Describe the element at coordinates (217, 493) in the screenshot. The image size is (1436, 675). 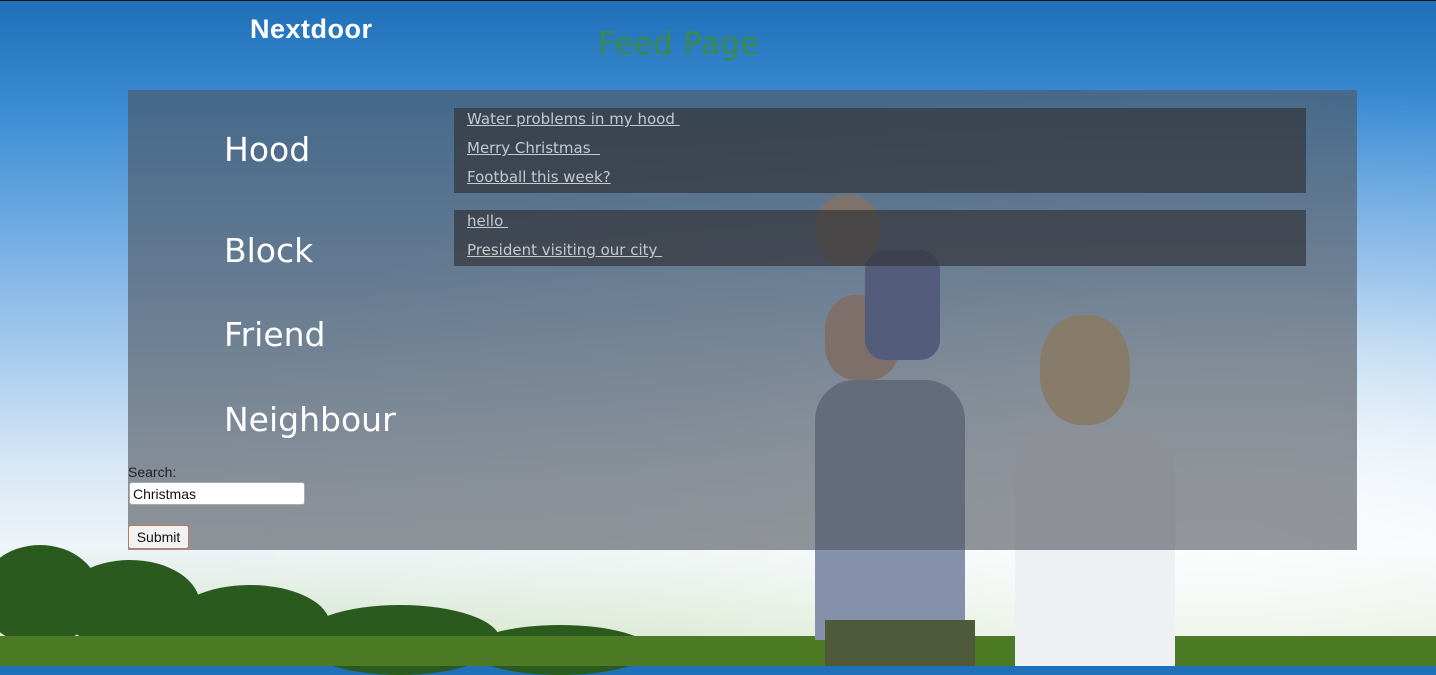
I see `search-input` at that location.